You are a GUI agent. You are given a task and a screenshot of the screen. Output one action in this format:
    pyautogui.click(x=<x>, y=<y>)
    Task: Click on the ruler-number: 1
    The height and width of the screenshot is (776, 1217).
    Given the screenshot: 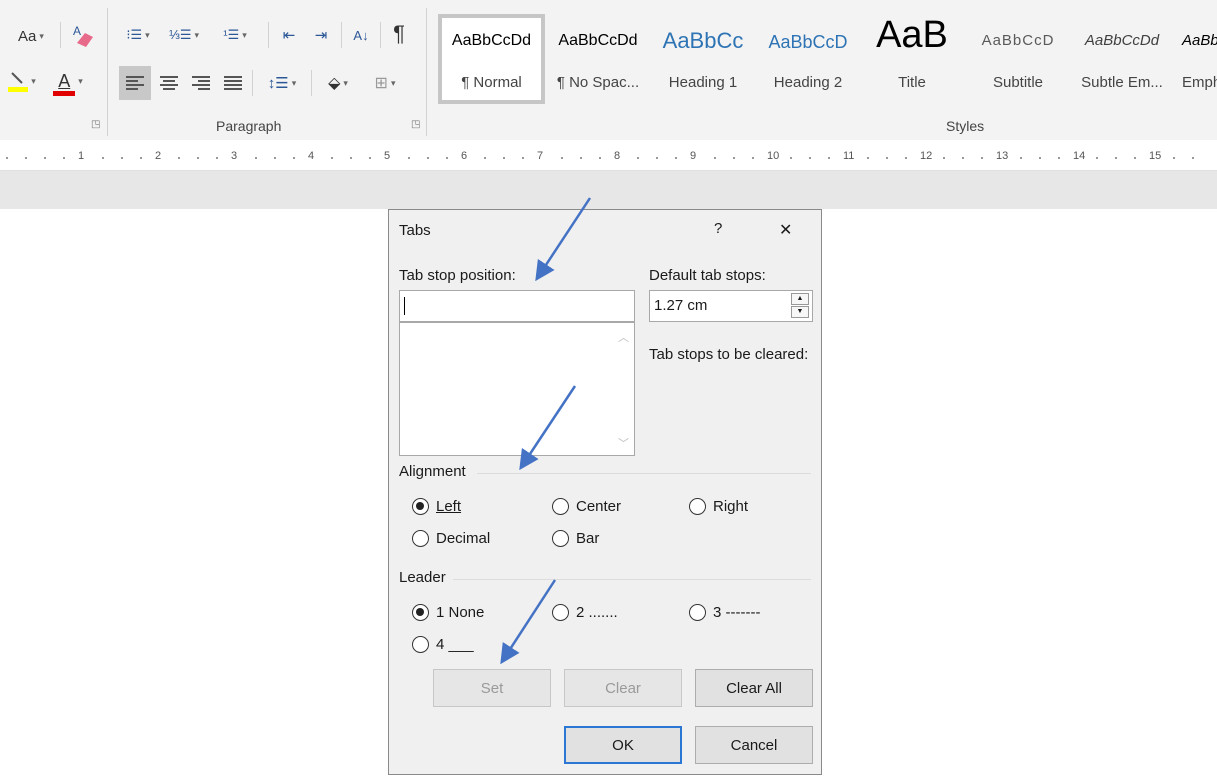 What is the action you would take?
    pyautogui.click(x=81, y=156)
    